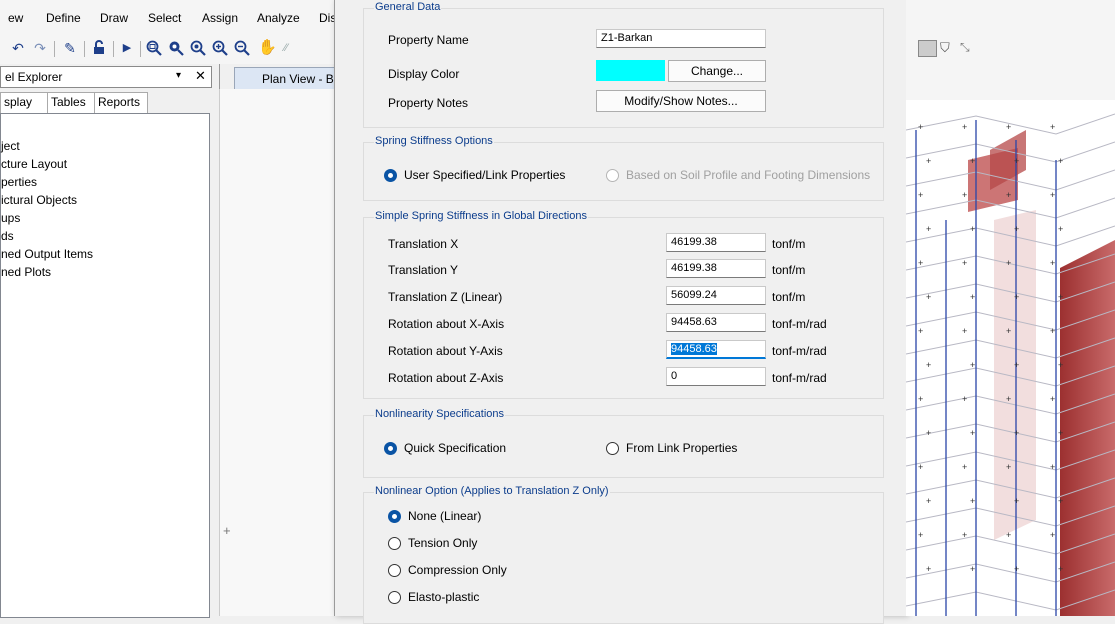  Describe the element at coordinates (394, 570) in the screenshot. I see `compression-only-radio` at that location.